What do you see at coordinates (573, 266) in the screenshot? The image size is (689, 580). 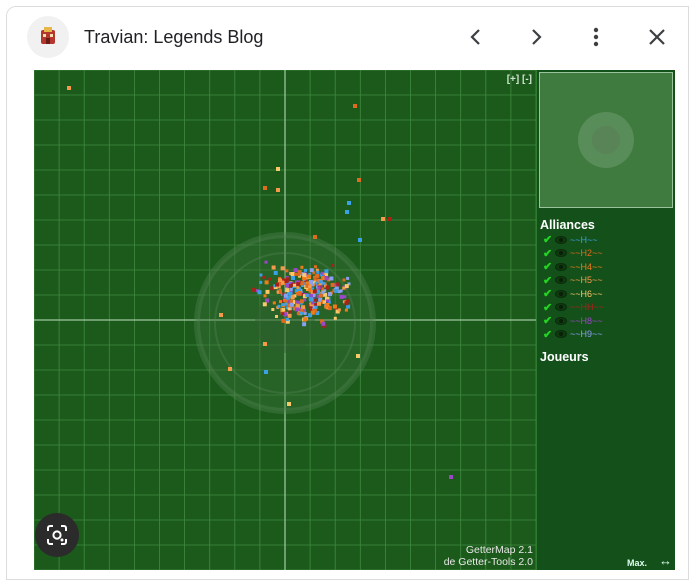 I see `alliance-row: ✔ ~~H4~~` at bounding box center [573, 266].